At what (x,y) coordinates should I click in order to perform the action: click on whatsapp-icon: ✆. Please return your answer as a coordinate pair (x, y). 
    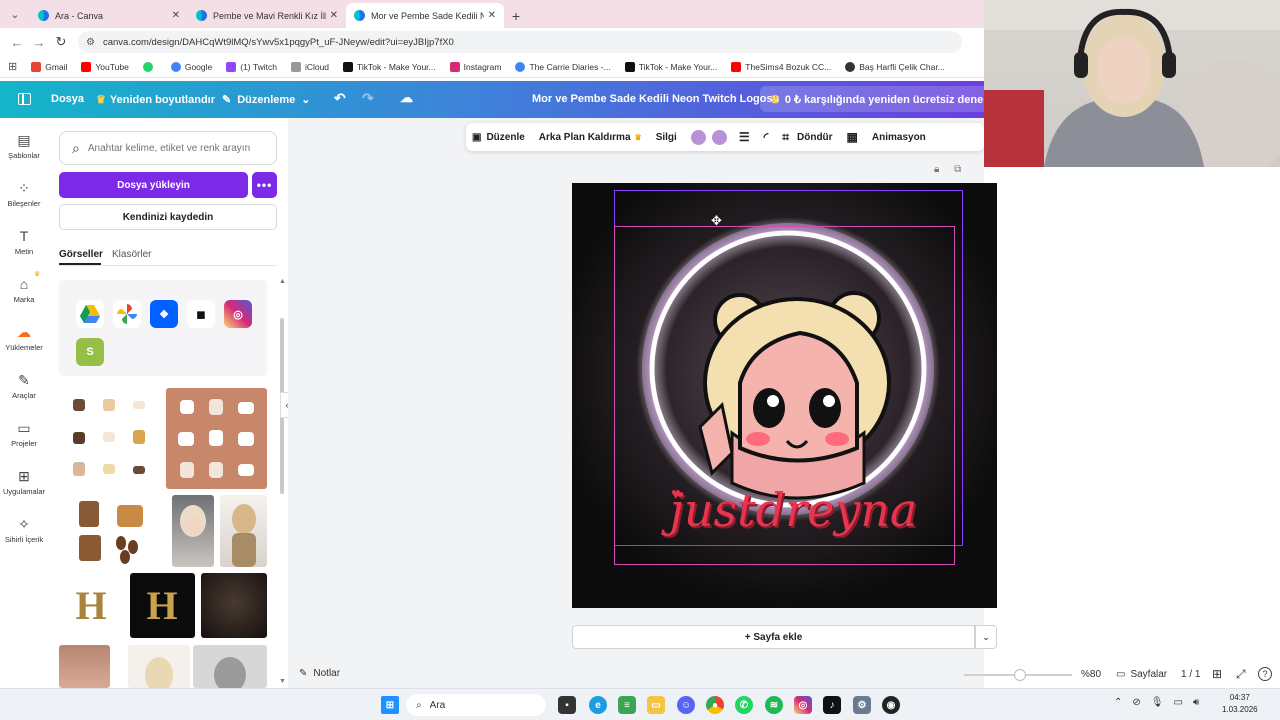
    Looking at the image, I should click on (744, 705).